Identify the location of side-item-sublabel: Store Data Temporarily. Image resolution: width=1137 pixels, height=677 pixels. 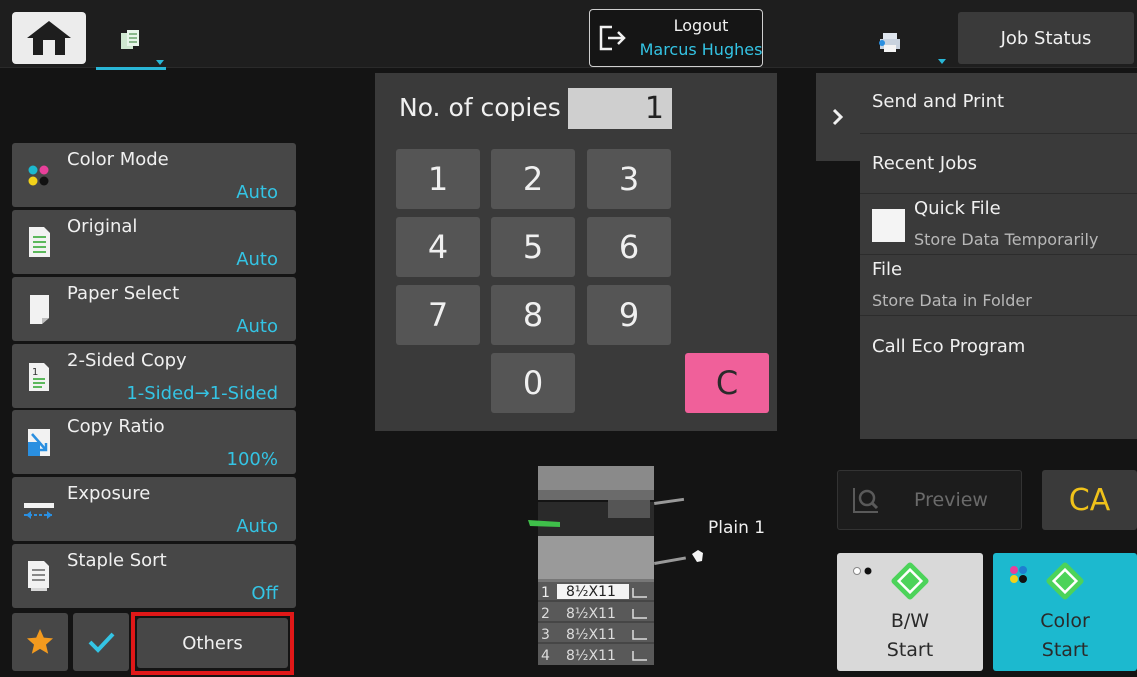
(1006, 239).